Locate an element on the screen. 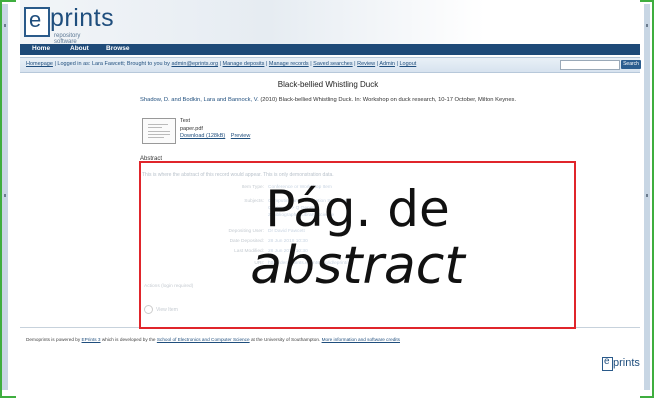 This screenshot has width=654, height=398. header-banner: e prints repository software is located at coordinates (330, 22).